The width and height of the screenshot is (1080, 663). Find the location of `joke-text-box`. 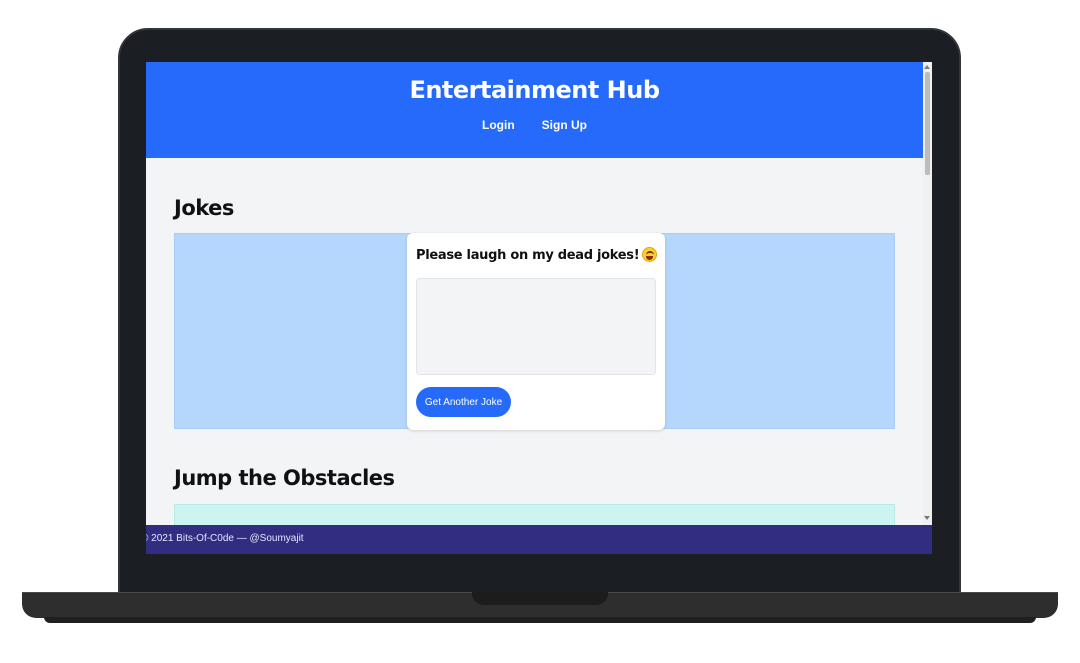

joke-text-box is located at coordinates (536, 326).